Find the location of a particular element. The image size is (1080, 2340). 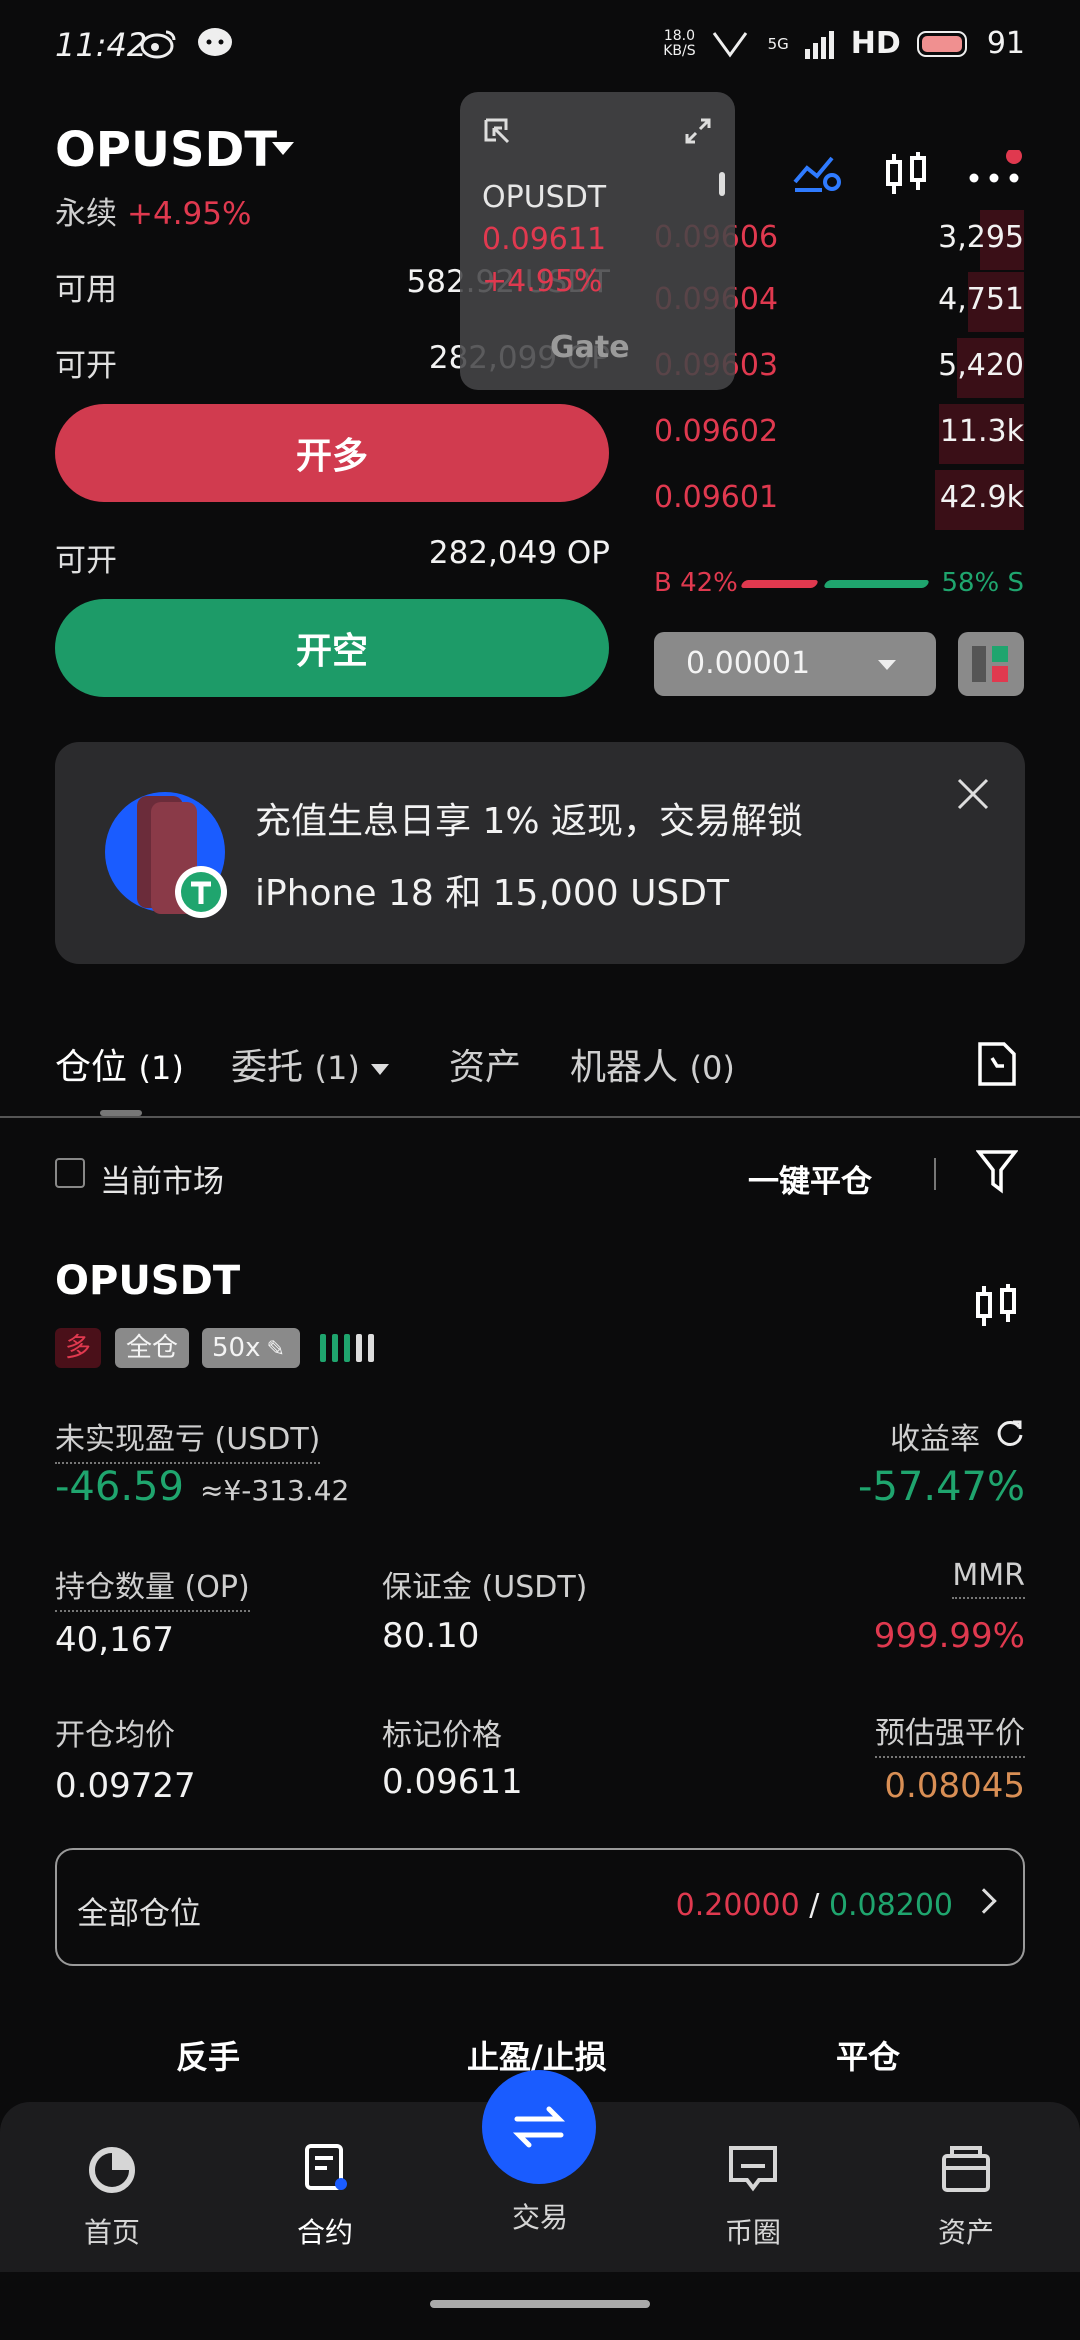

floating-ticker-window: OPUSDT 0.09611 +4.95% Gate is located at coordinates (597, 241).